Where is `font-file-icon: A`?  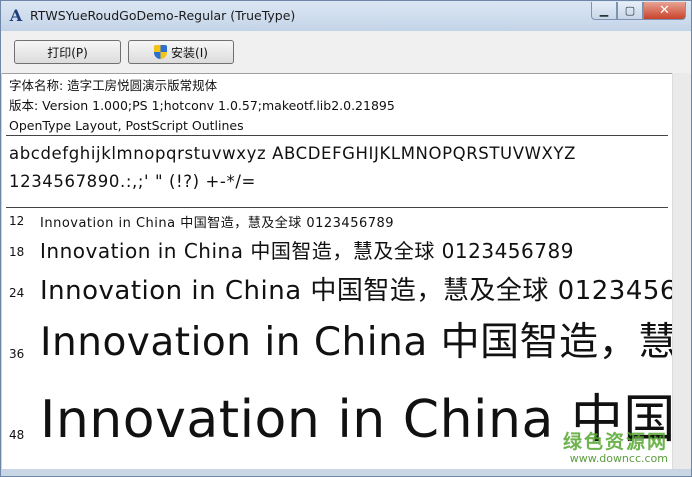
font-file-icon: A is located at coordinates (16, 15).